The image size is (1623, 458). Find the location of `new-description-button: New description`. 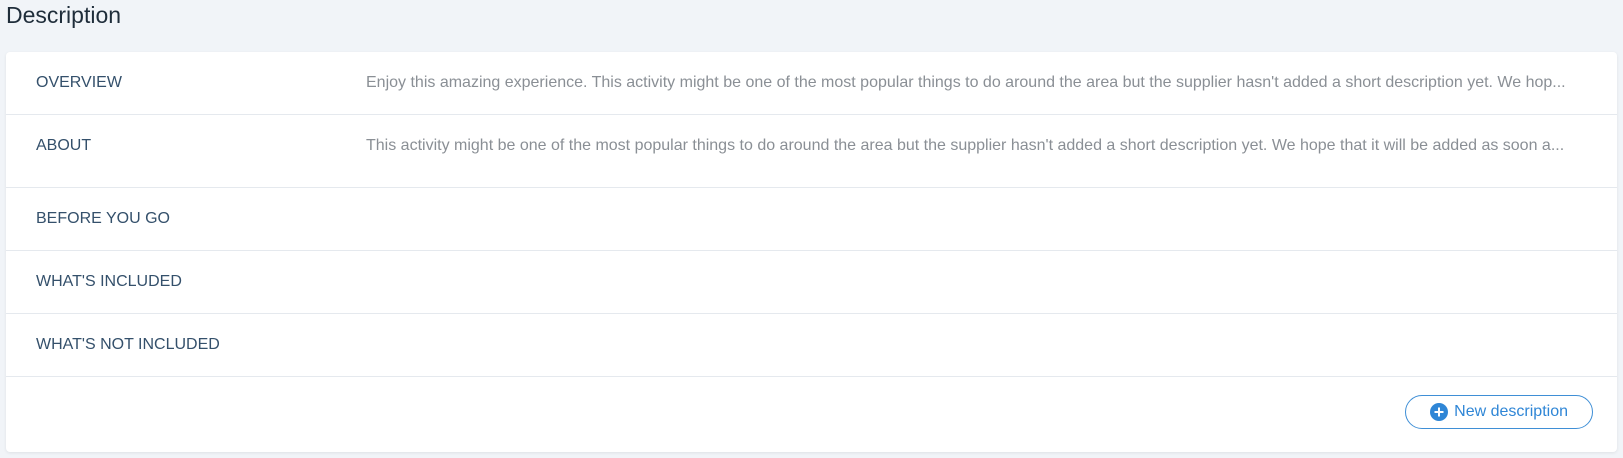

new-description-button: New description is located at coordinates (1499, 412).